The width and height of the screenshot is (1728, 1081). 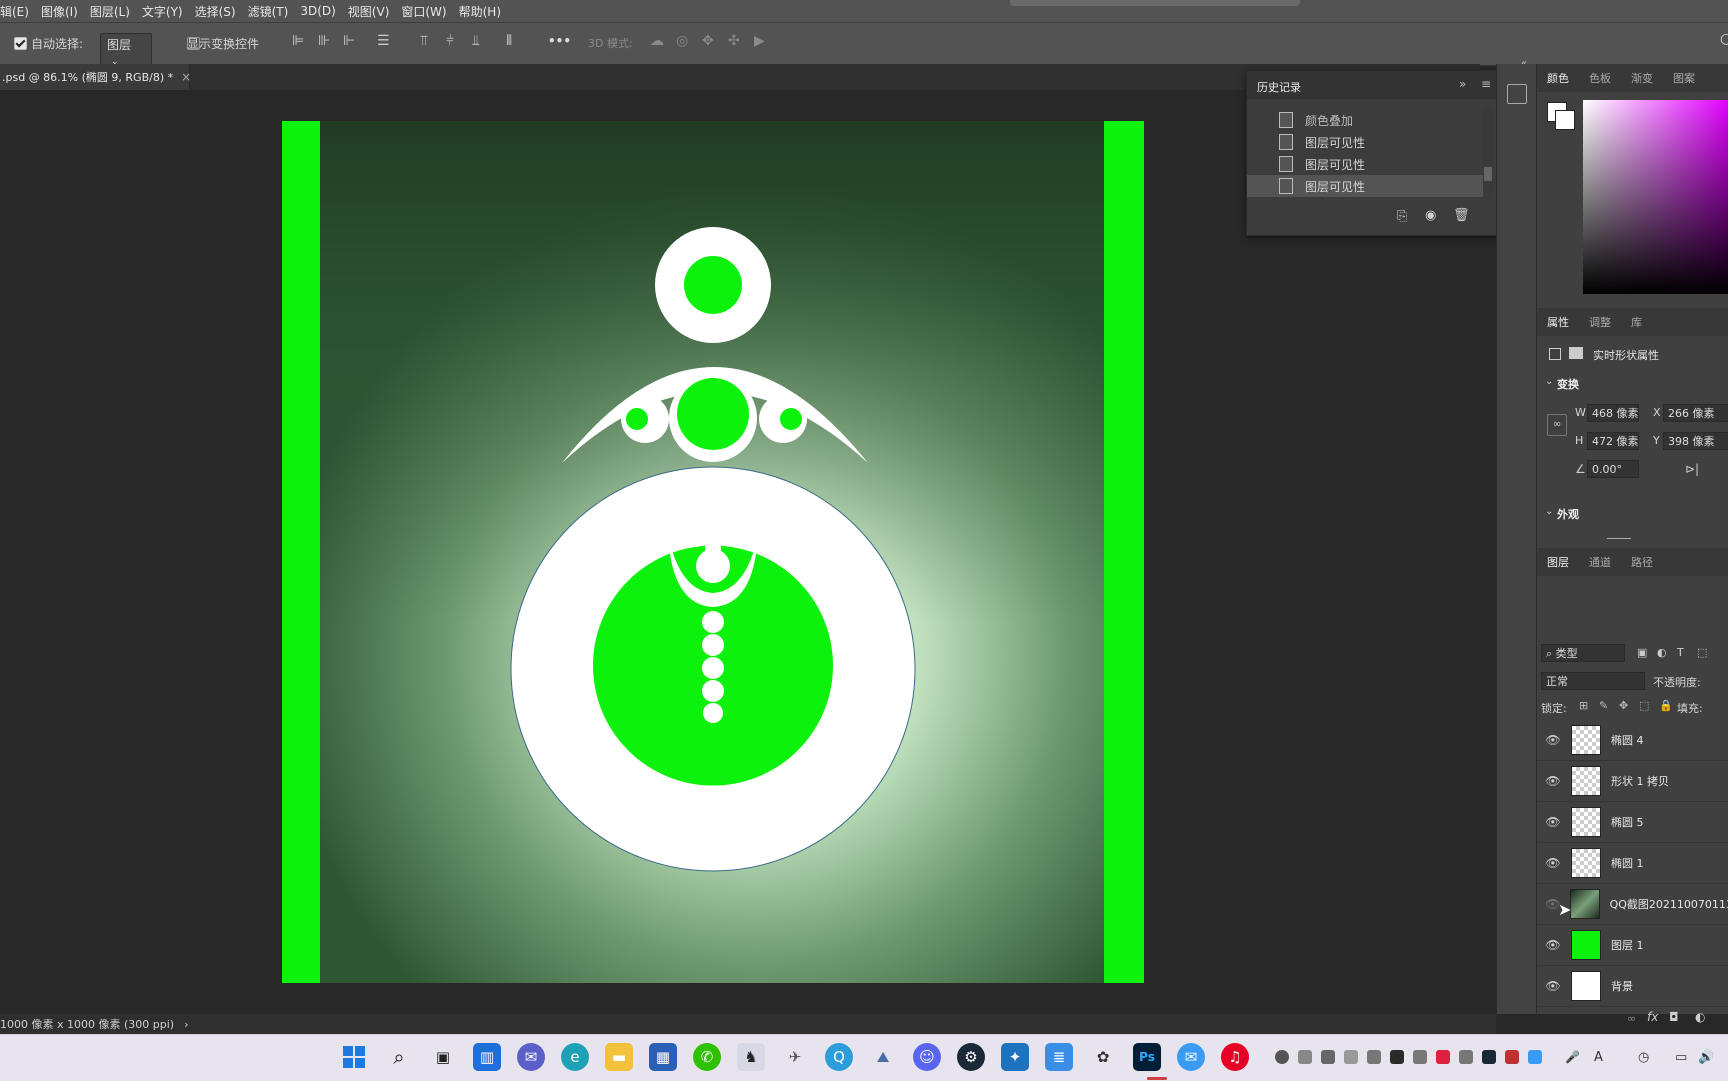 What do you see at coordinates (349, 41) in the screenshot?
I see `align-right-icon: ⊩` at bounding box center [349, 41].